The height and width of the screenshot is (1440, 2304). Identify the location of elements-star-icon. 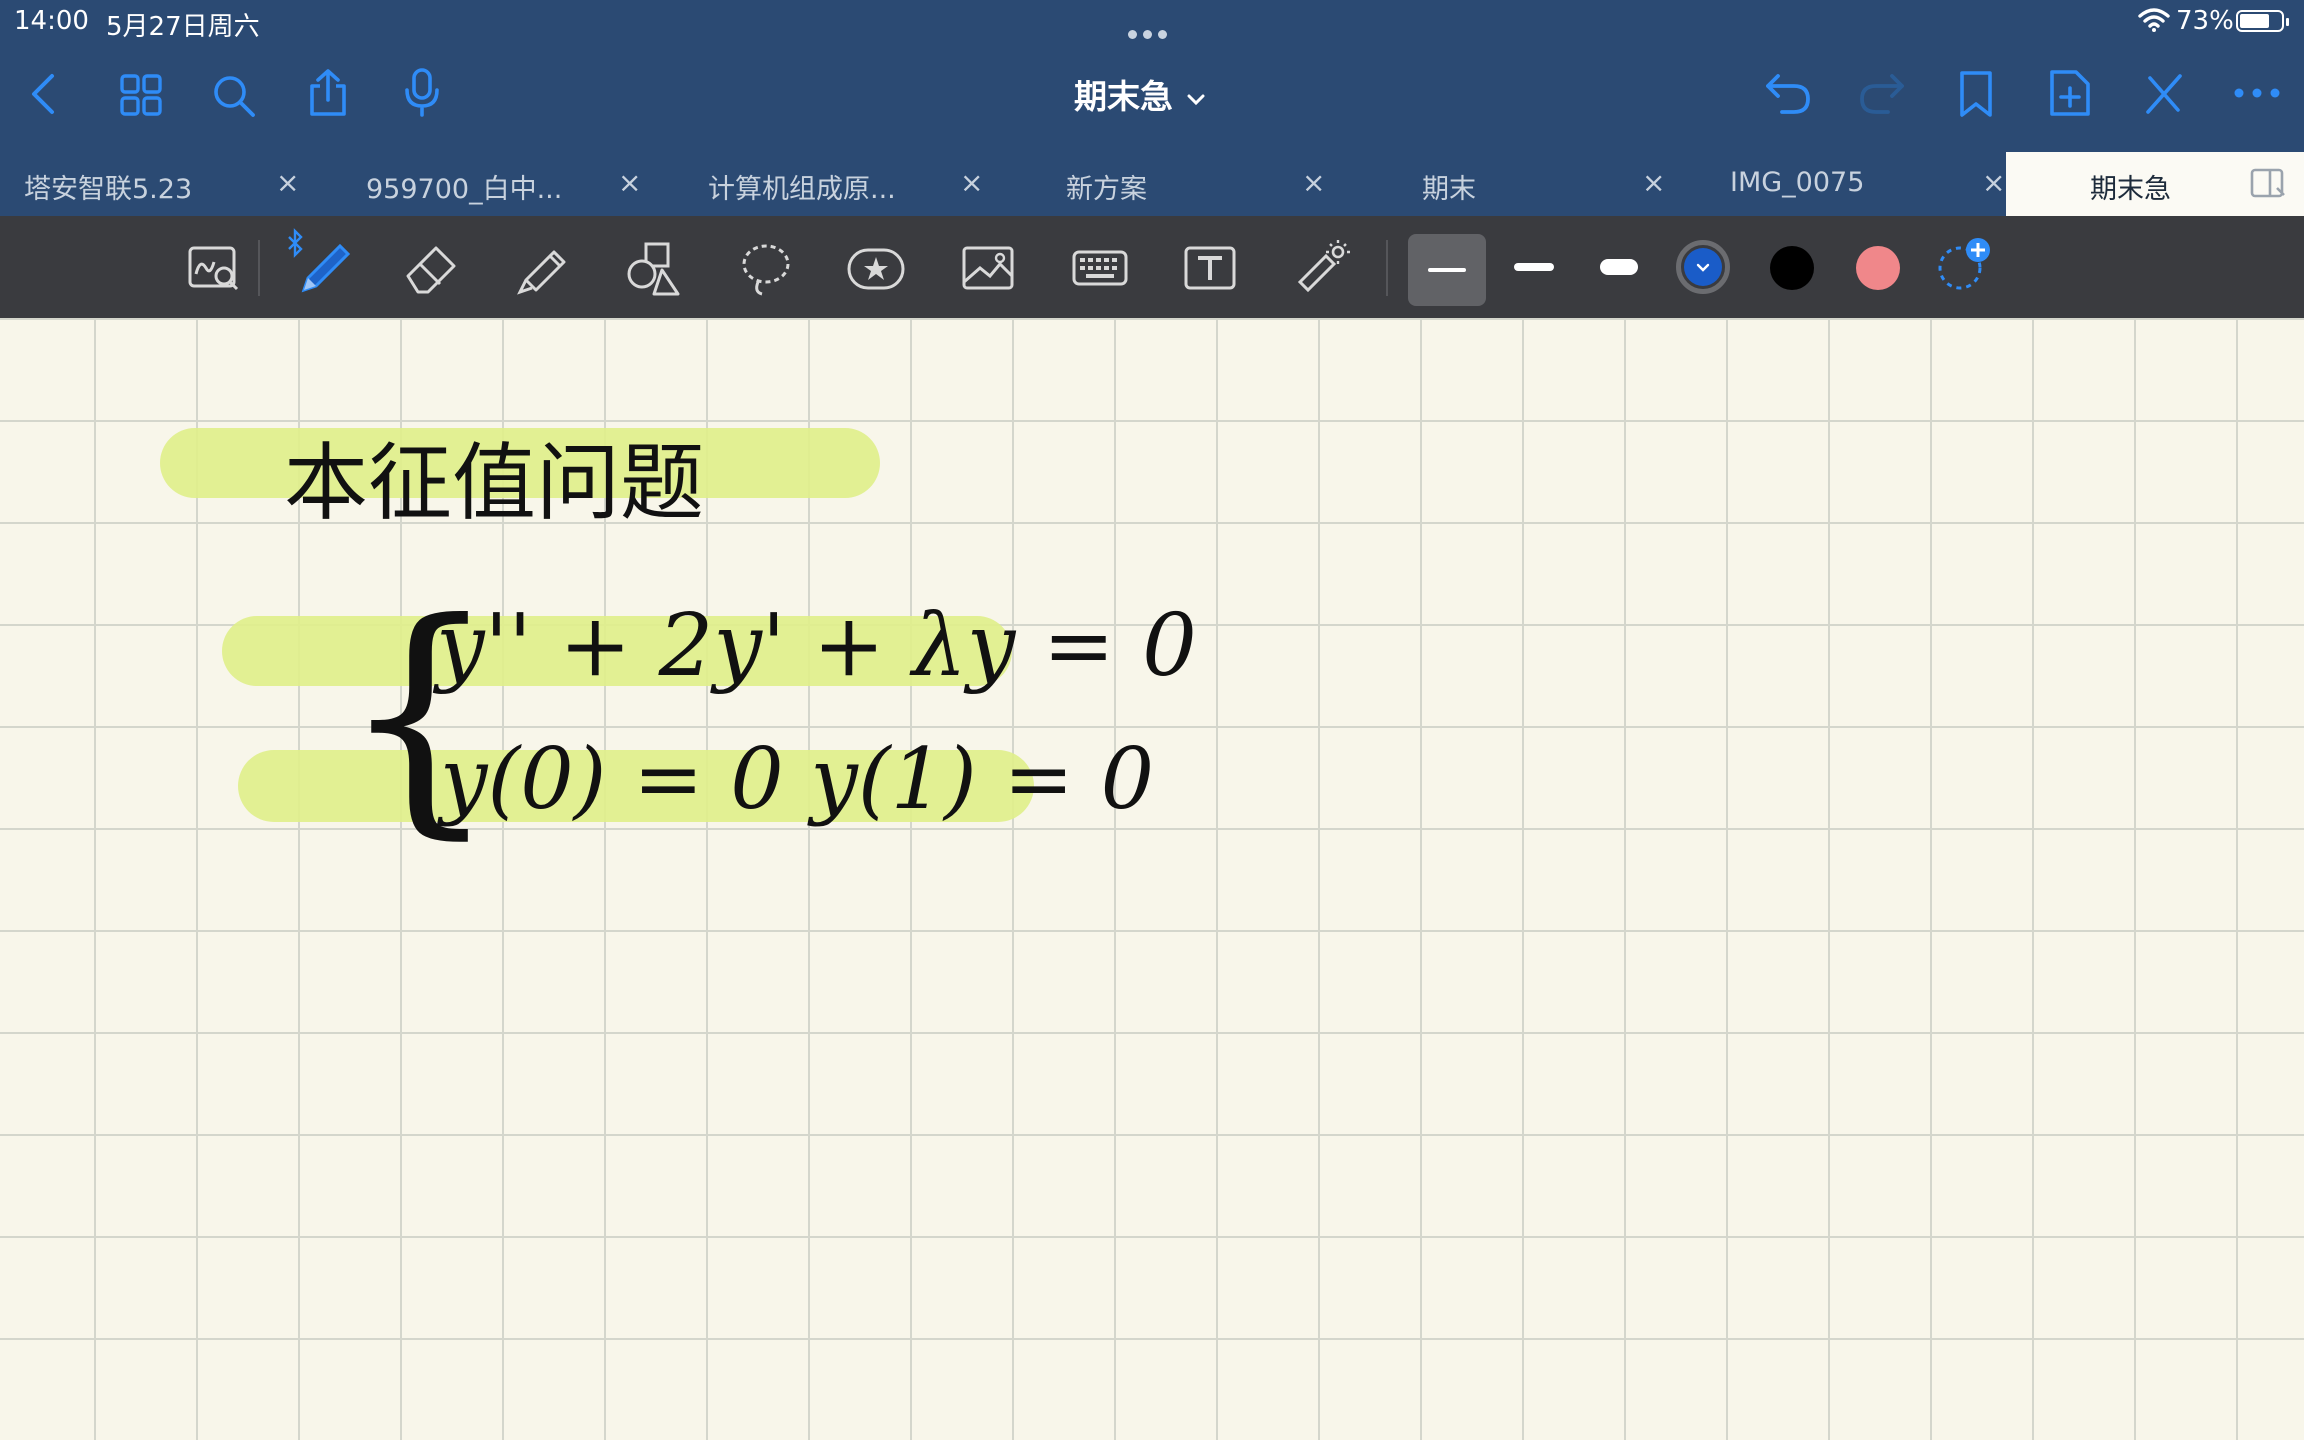
(876, 268).